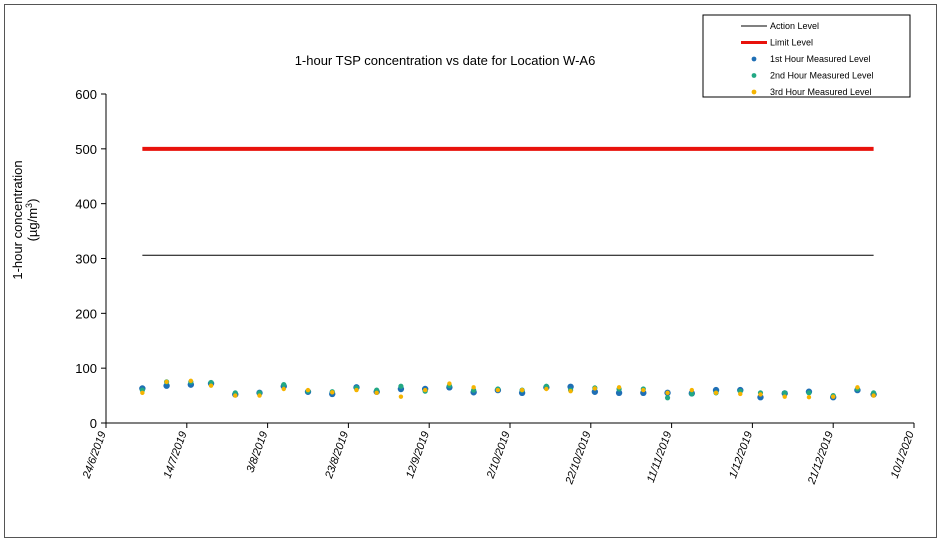 This screenshot has height=546, width=945. Describe the element at coordinates (86, 94) in the screenshot. I see `y-tick-label: 600` at that location.